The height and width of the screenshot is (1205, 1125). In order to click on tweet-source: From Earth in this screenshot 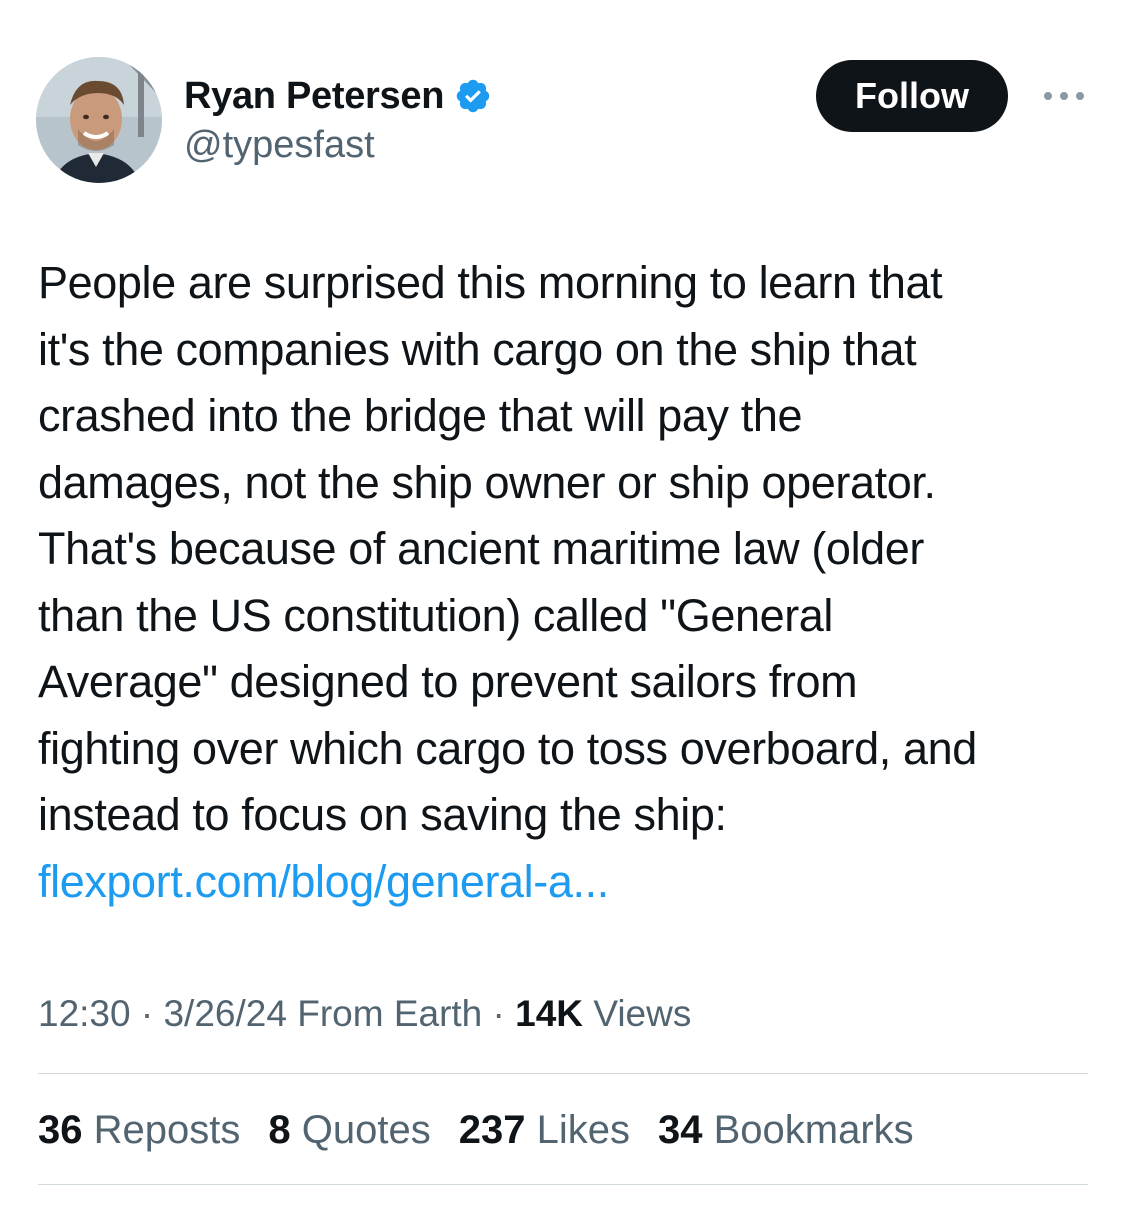, I will do `click(384, 1013)`.